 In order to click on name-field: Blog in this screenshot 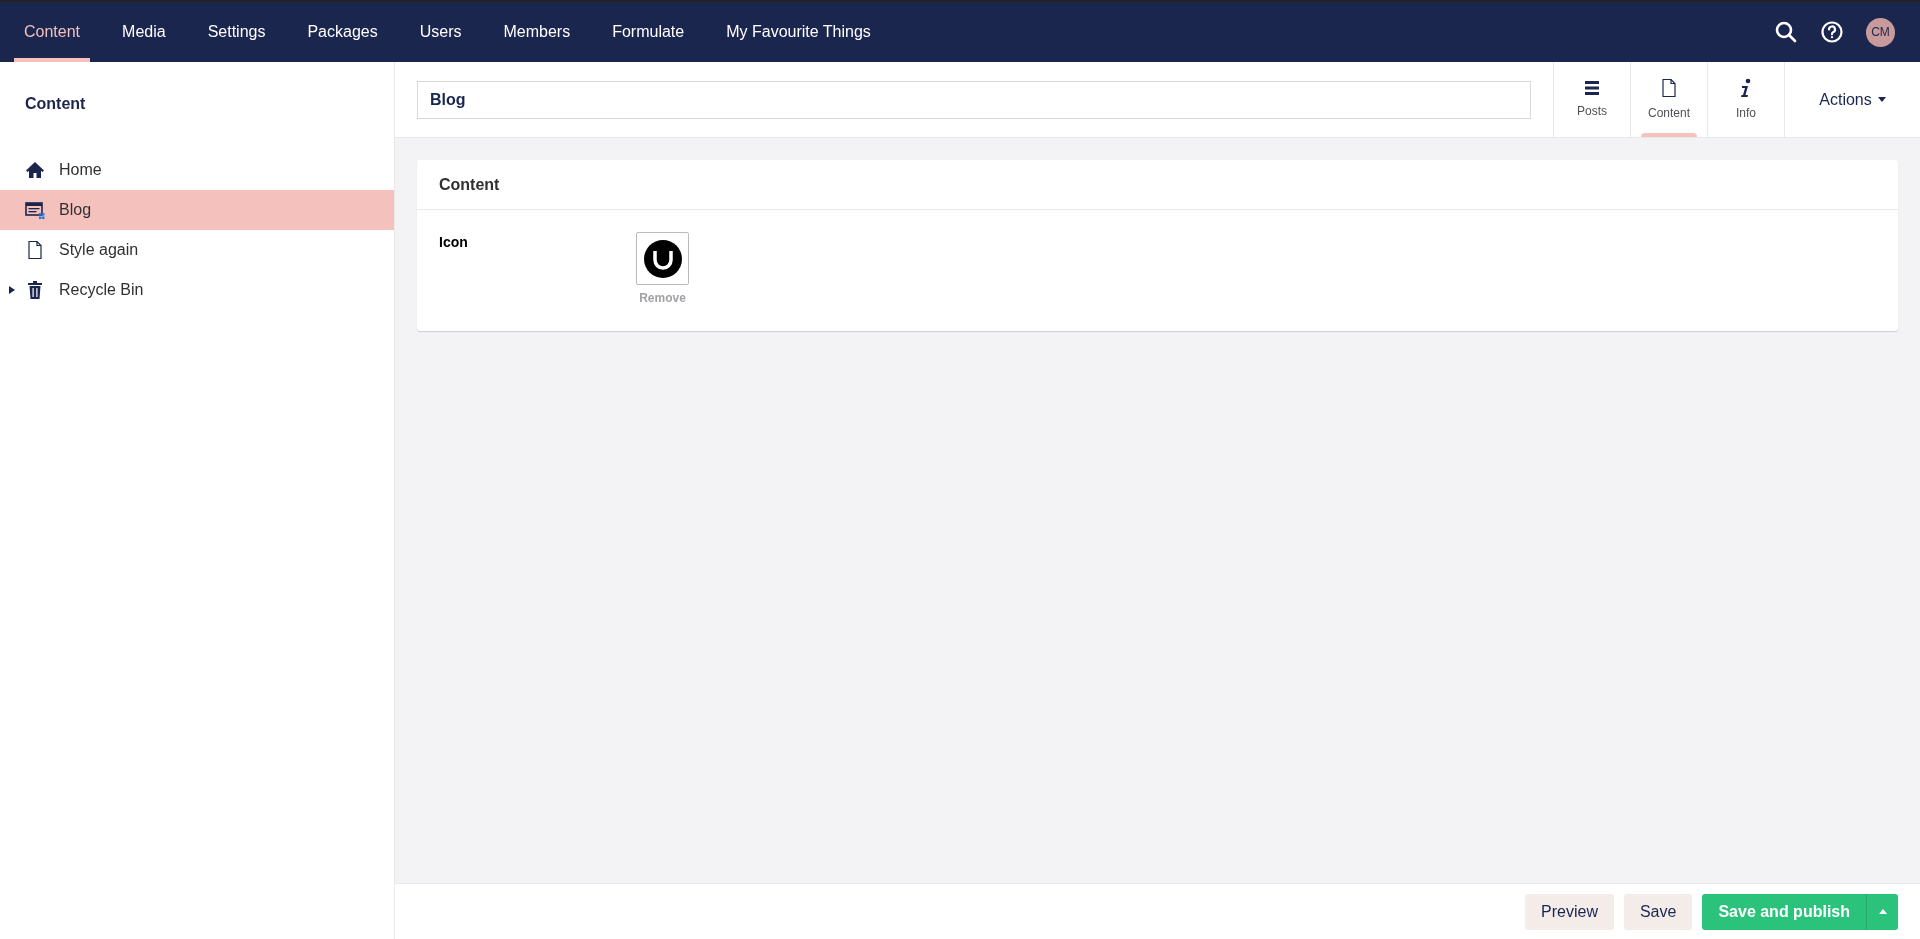, I will do `click(974, 99)`.